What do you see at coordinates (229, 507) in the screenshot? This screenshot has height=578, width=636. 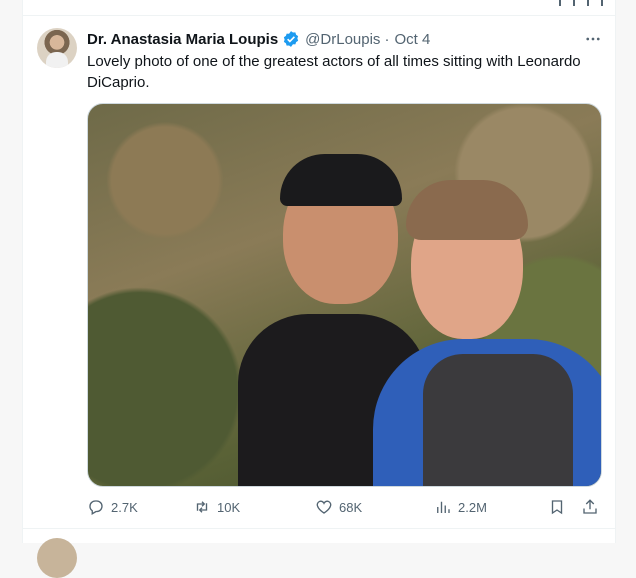 I see `retweet-count: 10K` at bounding box center [229, 507].